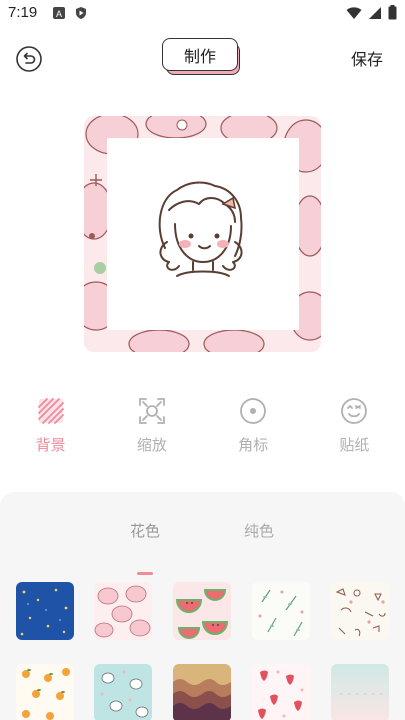  What do you see at coordinates (200, 54) in the screenshot?
I see `page-title: 制作` at bounding box center [200, 54].